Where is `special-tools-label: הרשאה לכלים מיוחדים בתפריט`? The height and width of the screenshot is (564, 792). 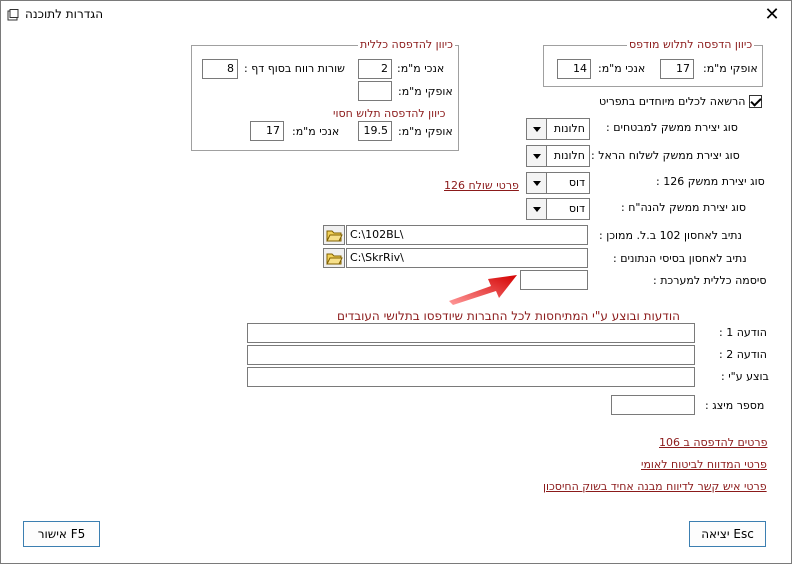
special-tools-label: הרשאה לכלים מיוחדים בתפריט is located at coordinates (672, 101).